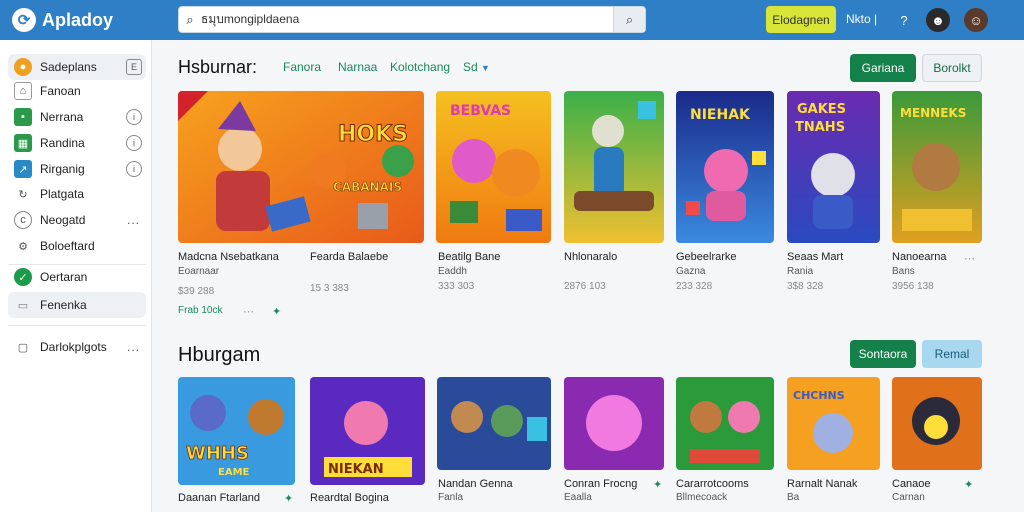  What do you see at coordinates (904, 20) in the screenshot?
I see `help-icon: ?` at bounding box center [904, 20].